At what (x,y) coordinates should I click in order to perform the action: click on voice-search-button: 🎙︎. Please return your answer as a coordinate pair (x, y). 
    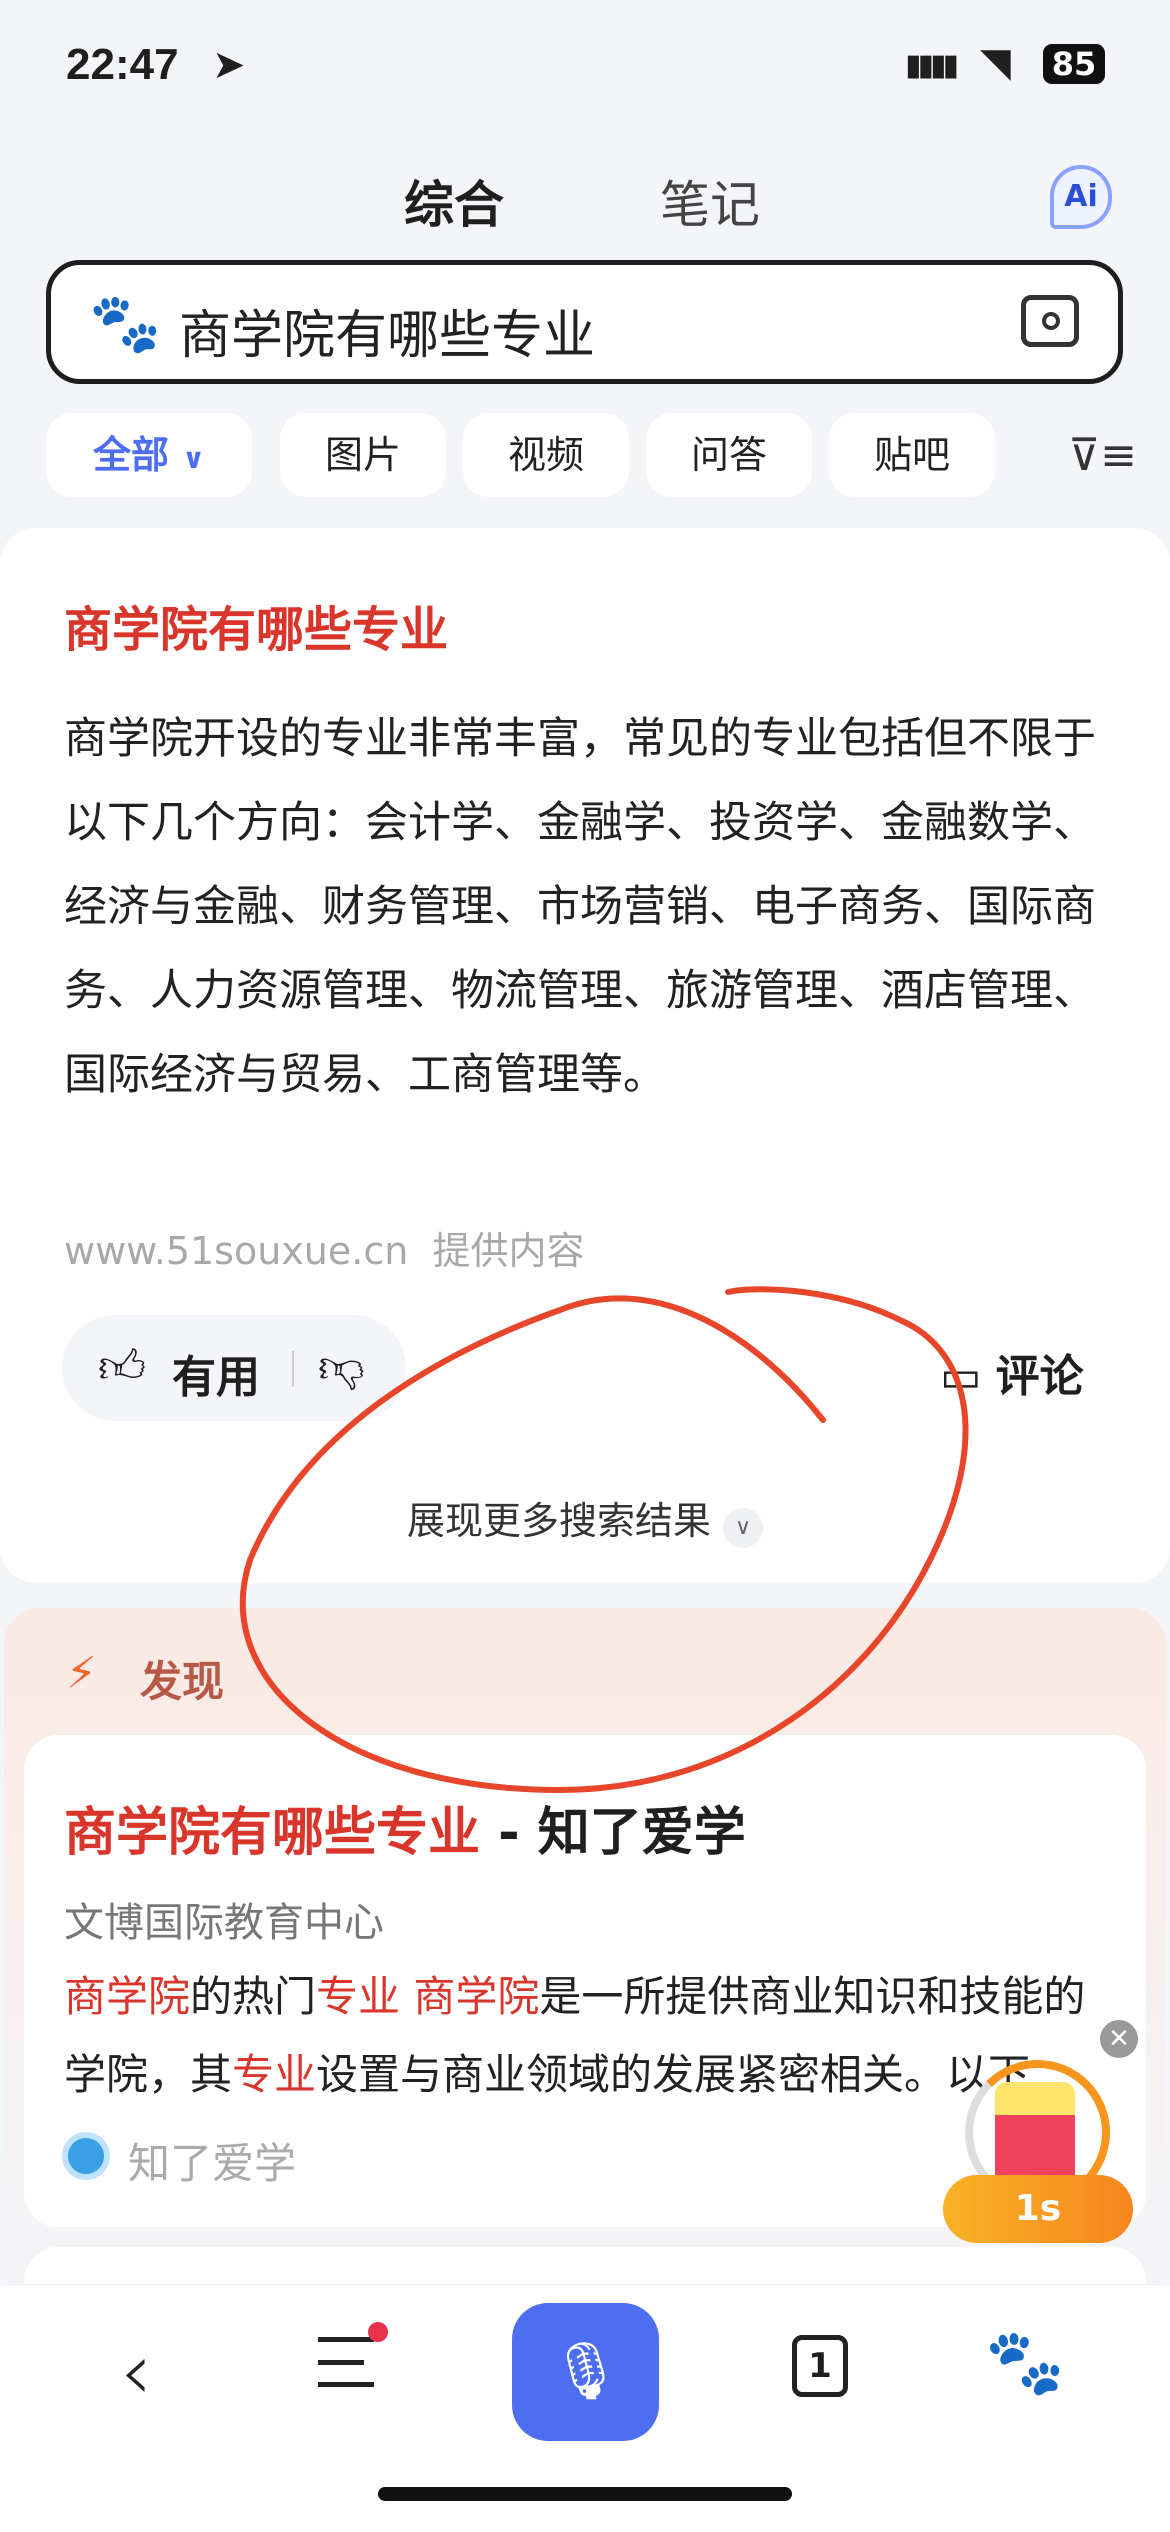
    Looking at the image, I should click on (585, 2372).